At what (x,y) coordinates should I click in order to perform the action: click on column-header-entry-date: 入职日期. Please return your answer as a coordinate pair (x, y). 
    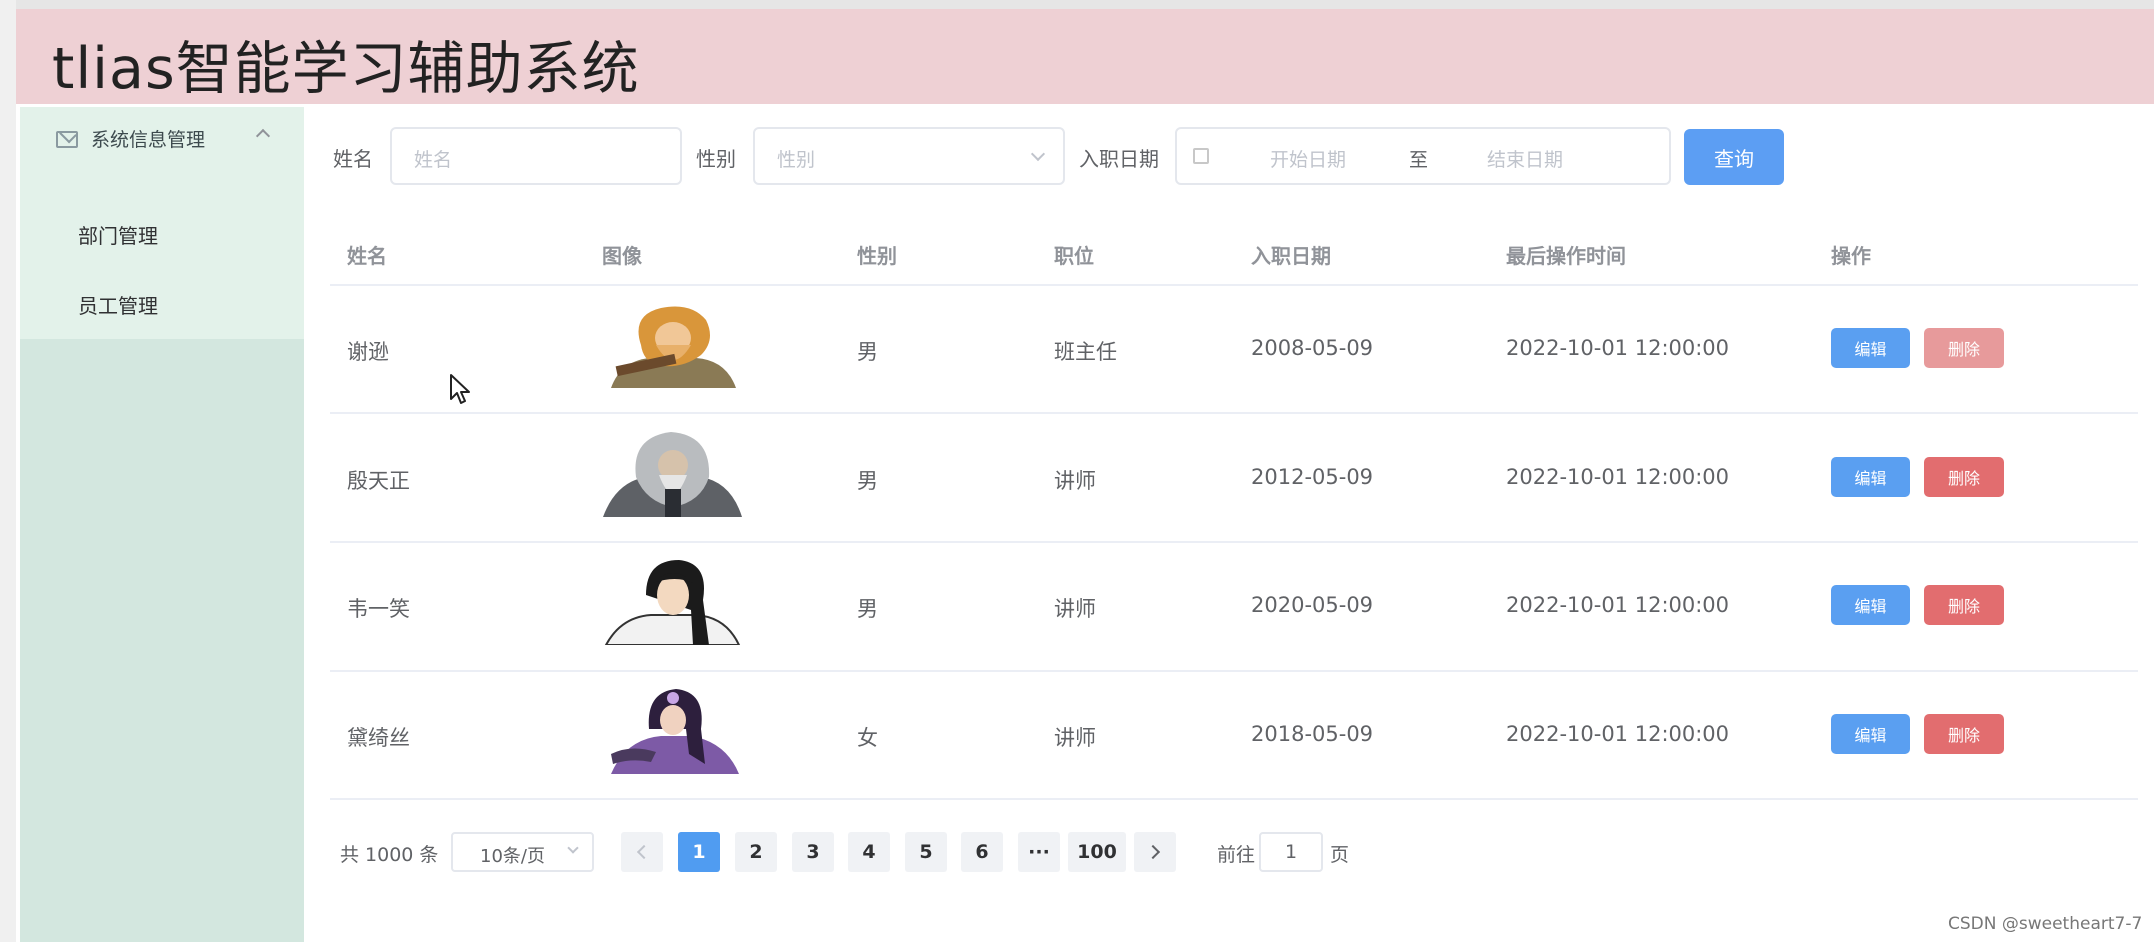
    Looking at the image, I should click on (1291, 256).